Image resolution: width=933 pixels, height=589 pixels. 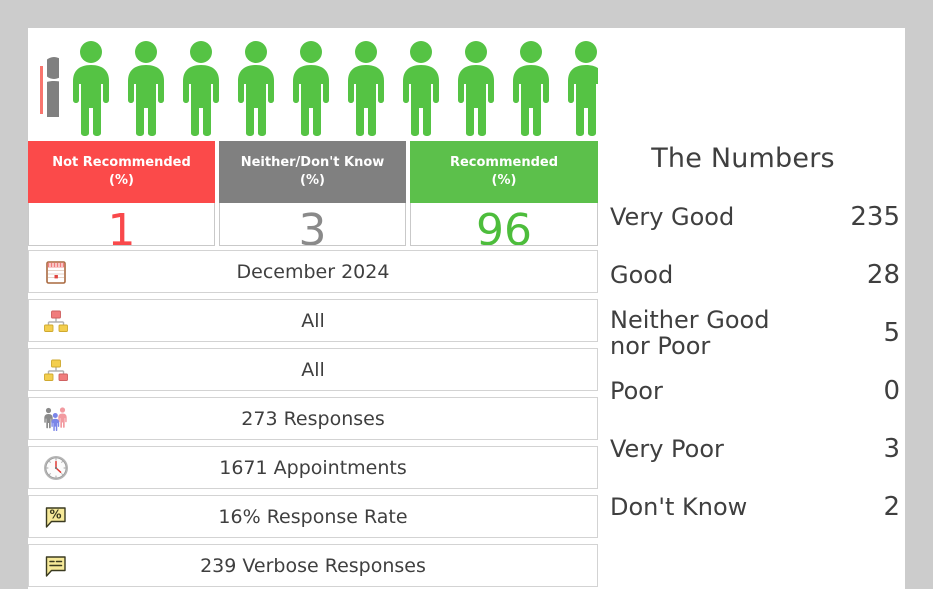 I want to click on metric-column-neither: Neither/Don't Know (%) 3, so click(x=312, y=193).